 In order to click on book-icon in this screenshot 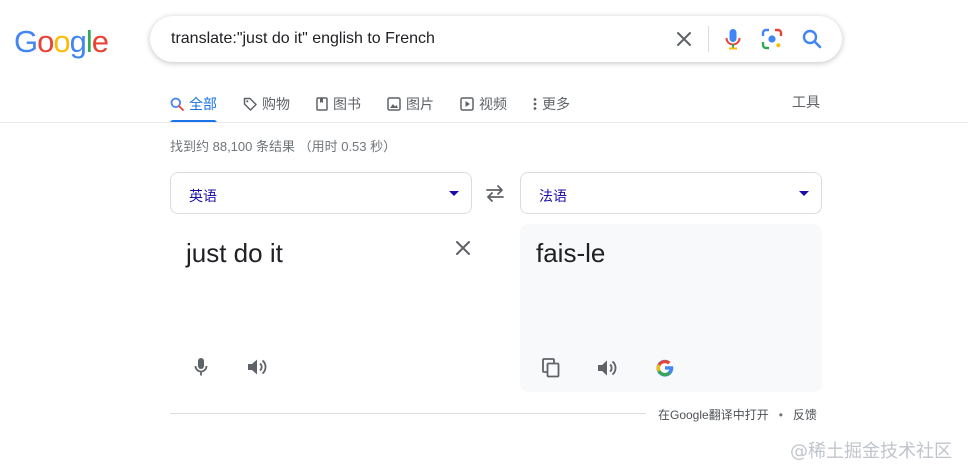, I will do `click(322, 104)`.